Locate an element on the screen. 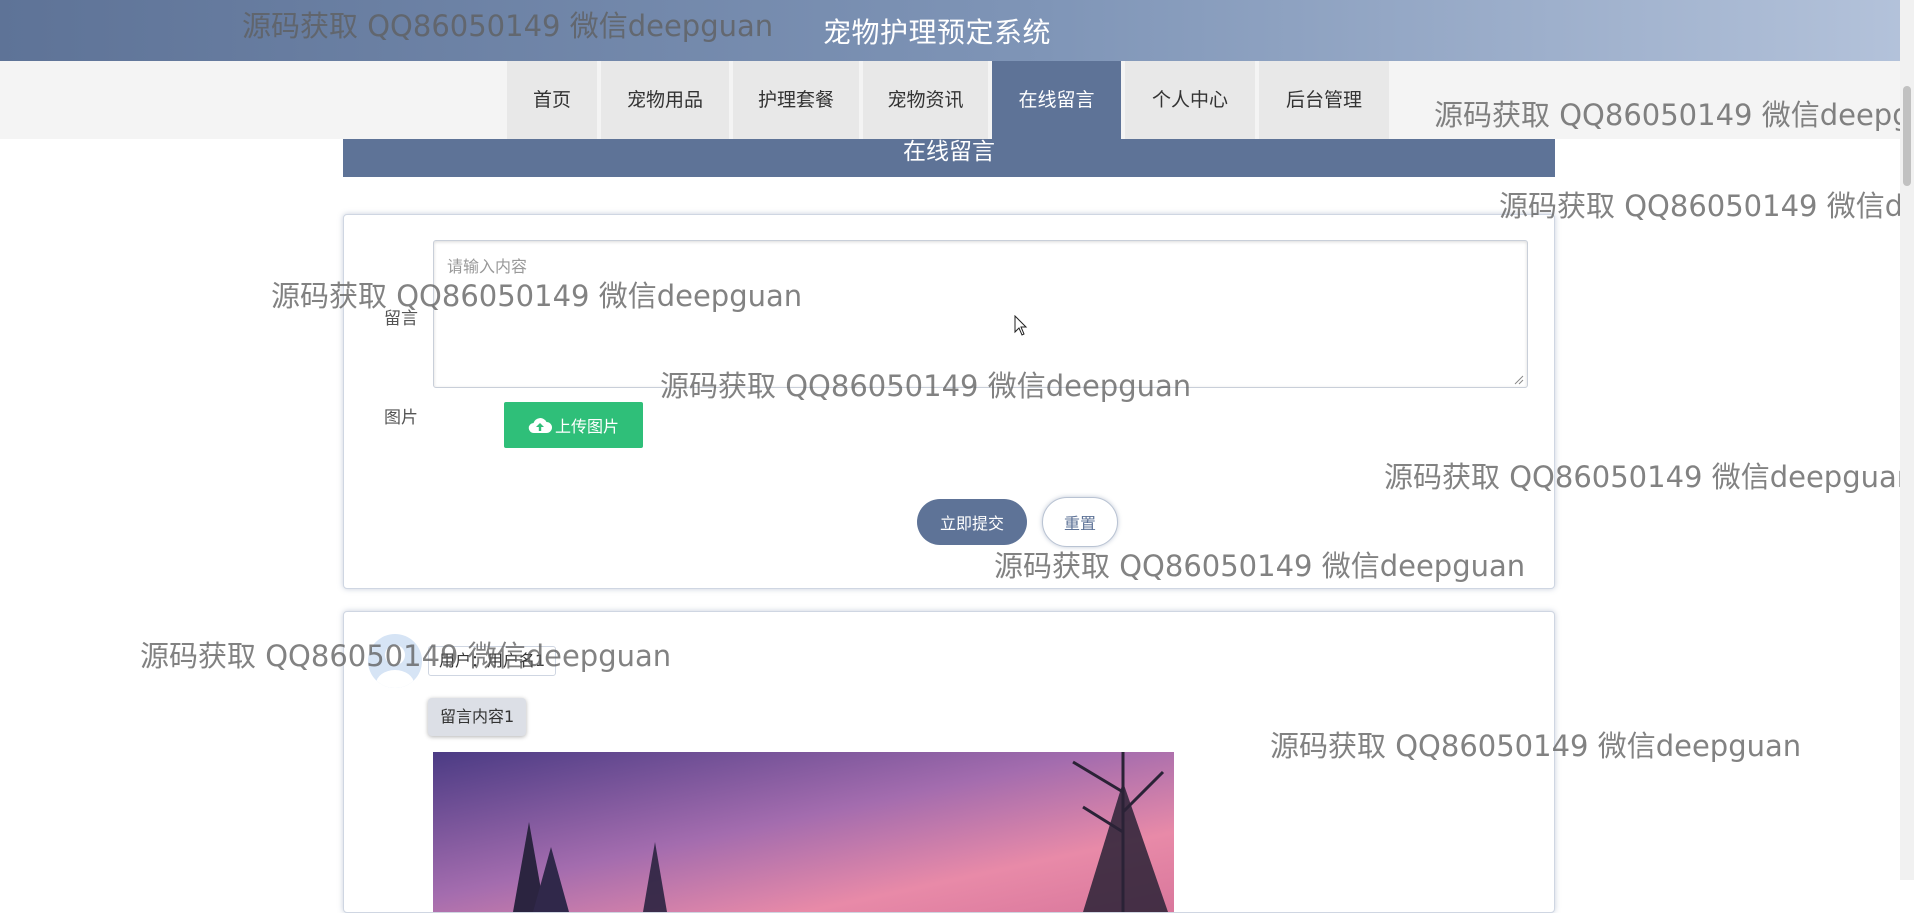 The image size is (1914, 913). message-content: 留言内容1 is located at coordinates (477, 717).